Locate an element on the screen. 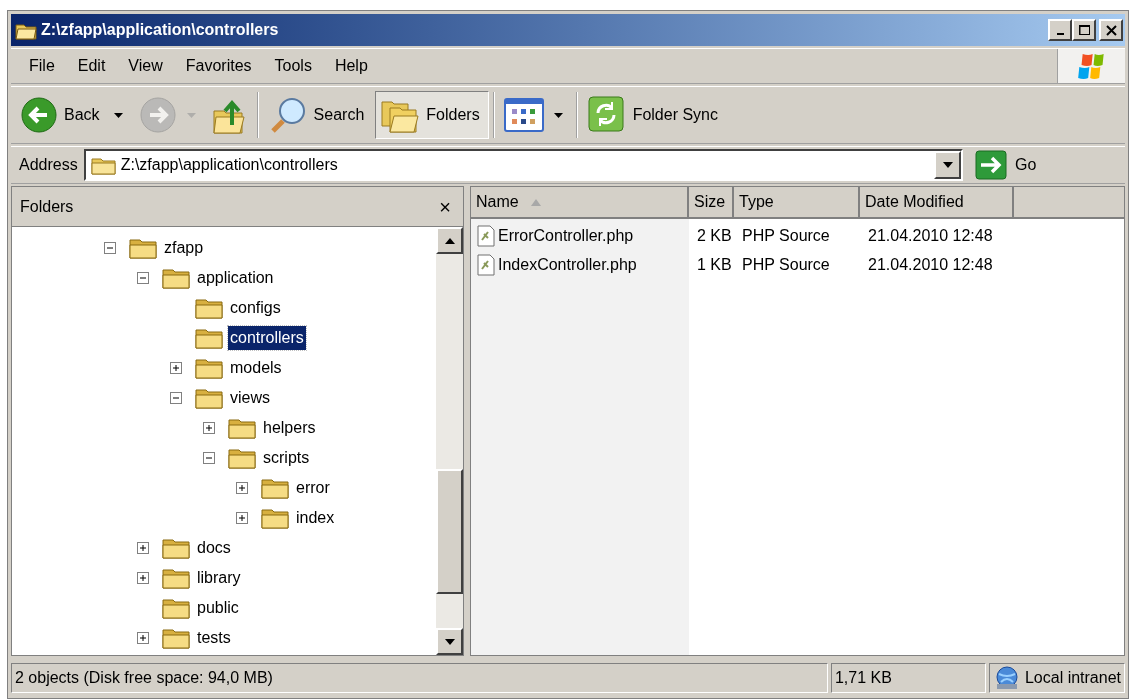 This screenshot has height=699, width=1129. address-field: Z:\zfapp\application\controllers is located at coordinates (523, 165).